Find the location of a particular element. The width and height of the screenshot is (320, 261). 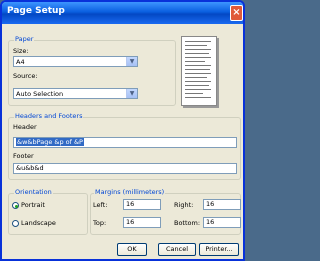

footer-value: &u&b&d is located at coordinates (30, 168).